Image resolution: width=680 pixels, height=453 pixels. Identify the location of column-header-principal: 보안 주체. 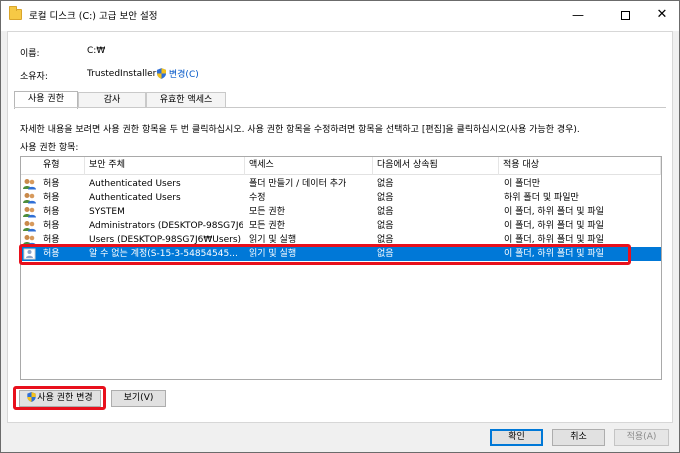
(165, 166).